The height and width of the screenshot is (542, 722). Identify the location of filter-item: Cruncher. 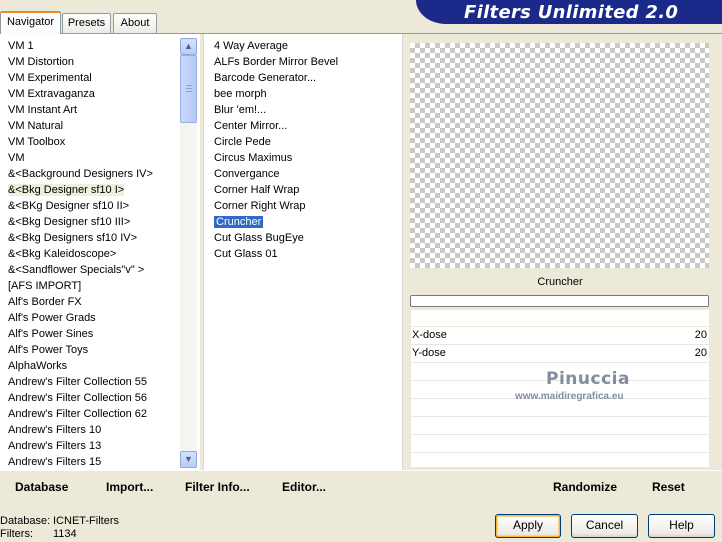
(276, 222).